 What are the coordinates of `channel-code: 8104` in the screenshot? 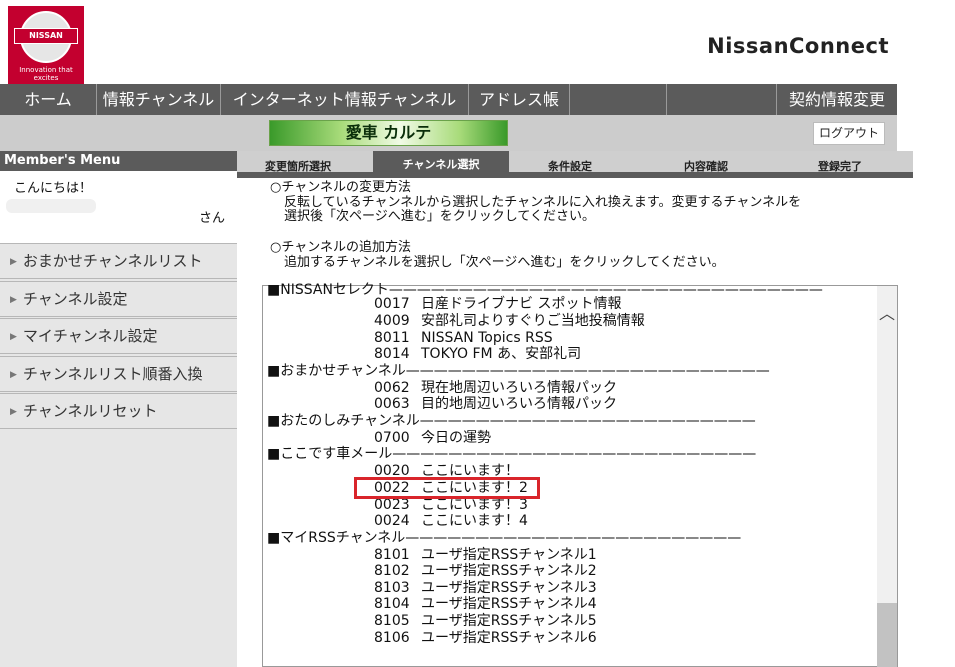 It's located at (392, 604).